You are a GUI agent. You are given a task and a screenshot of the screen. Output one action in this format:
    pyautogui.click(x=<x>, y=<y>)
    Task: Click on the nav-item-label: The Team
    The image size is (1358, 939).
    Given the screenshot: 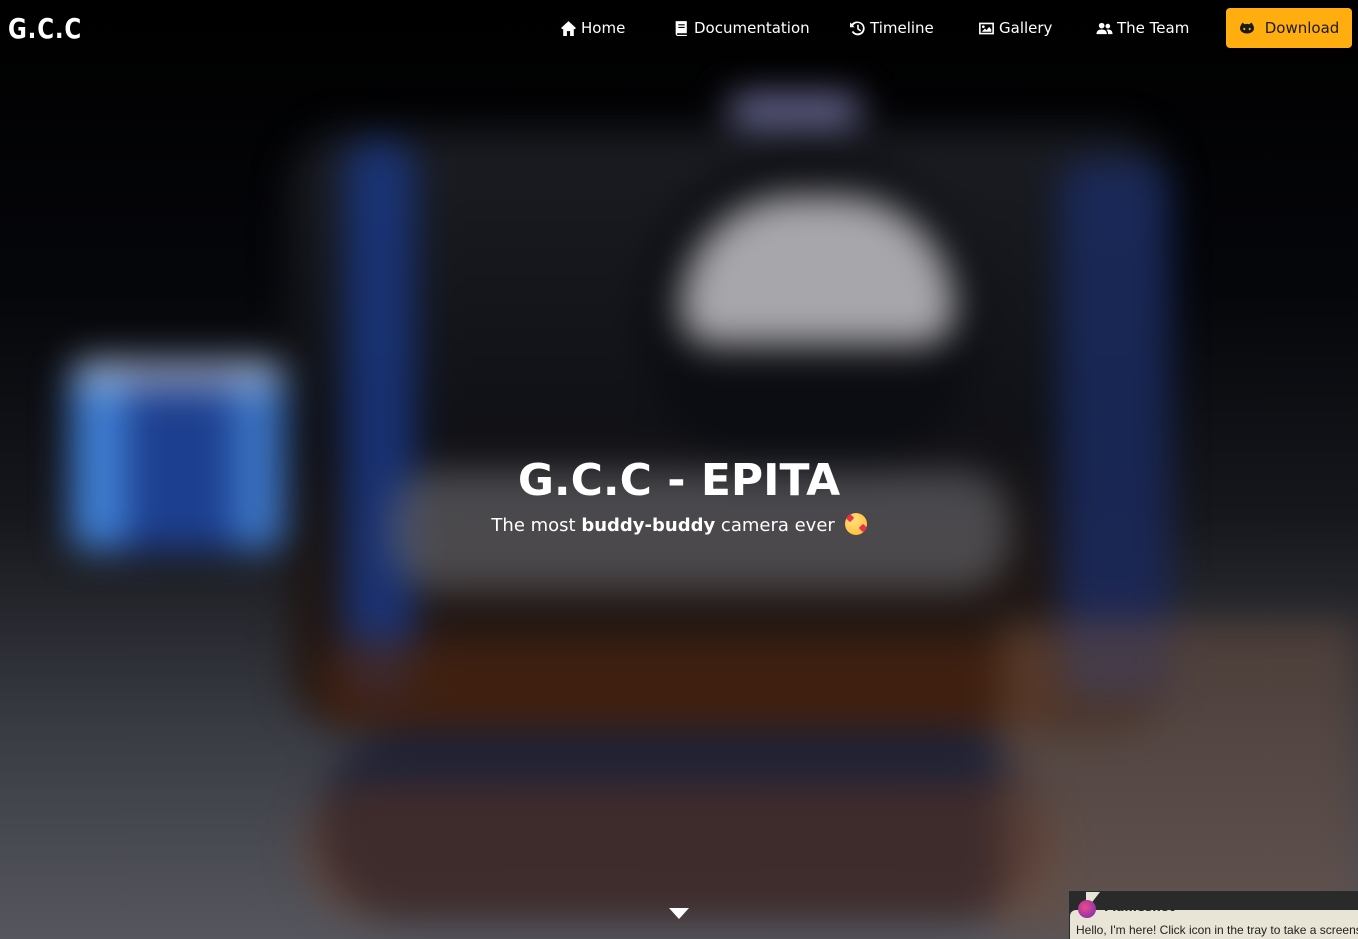 What is the action you would take?
    pyautogui.click(x=1153, y=28)
    